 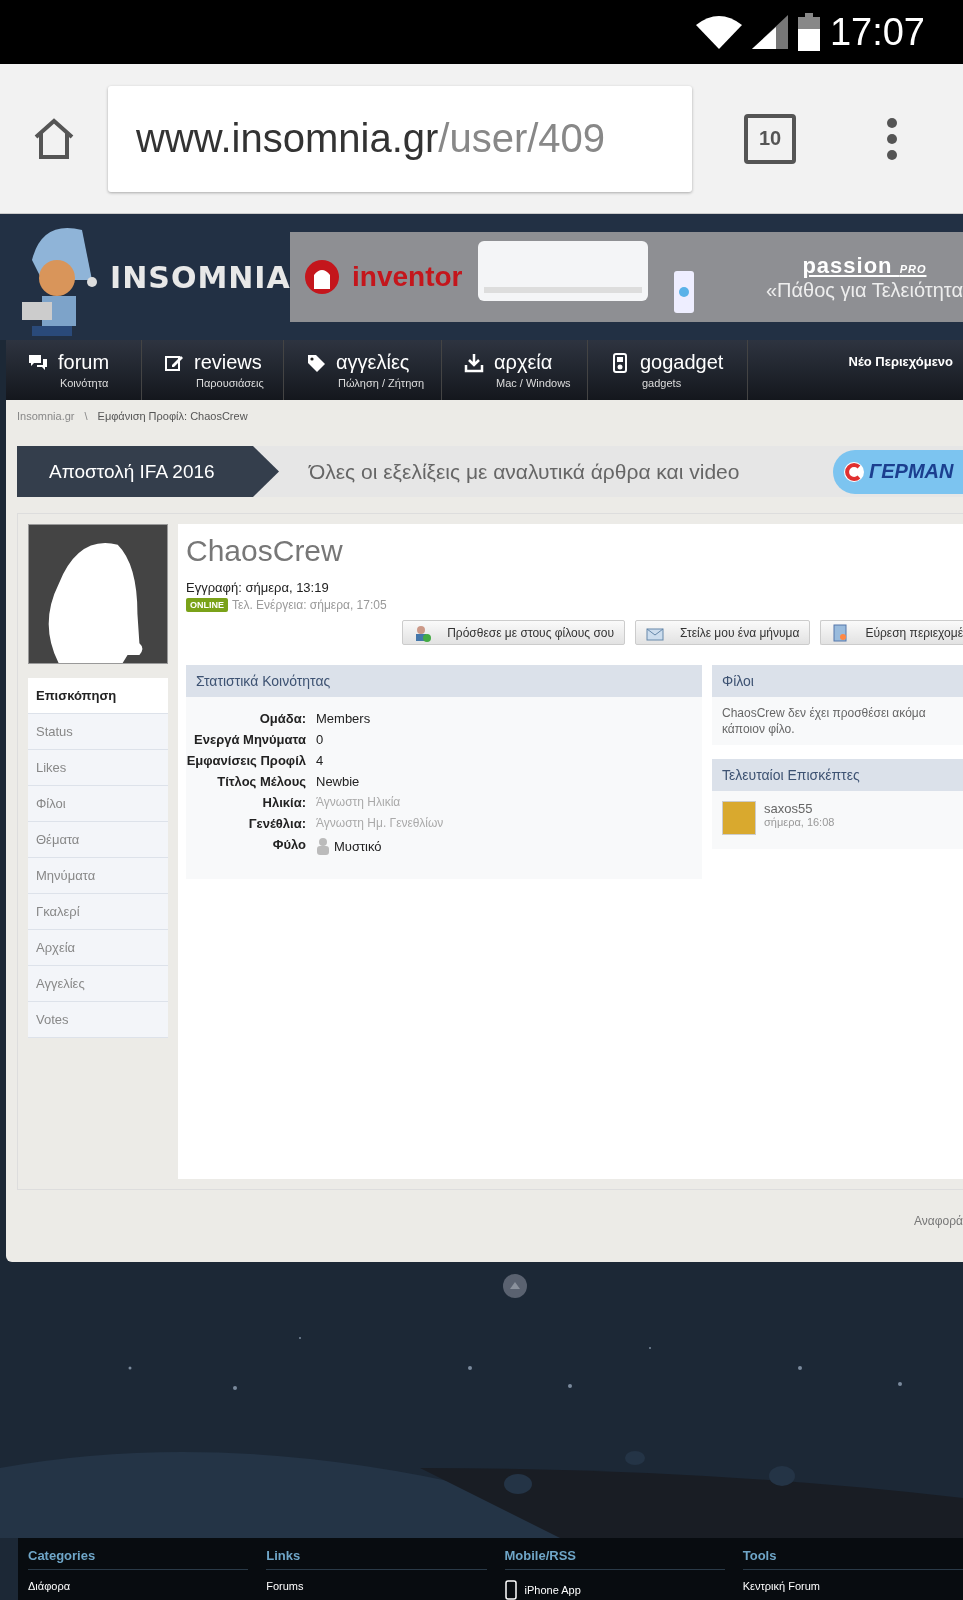 What do you see at coordinates (515, 1286) in the screenshot?
I see `scroll-to-top-button` at bounding box center [515, 1286].